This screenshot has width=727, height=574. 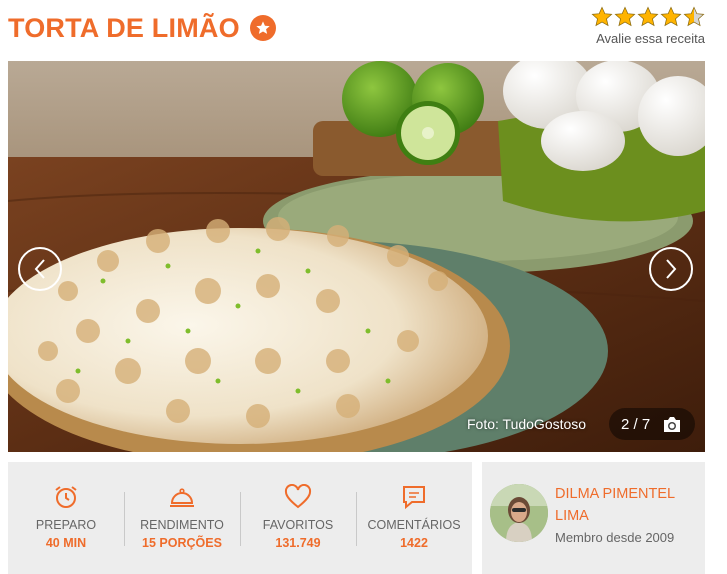 I want to click on rating-widget: Avalie essa receita, so click(x=648, y=26).